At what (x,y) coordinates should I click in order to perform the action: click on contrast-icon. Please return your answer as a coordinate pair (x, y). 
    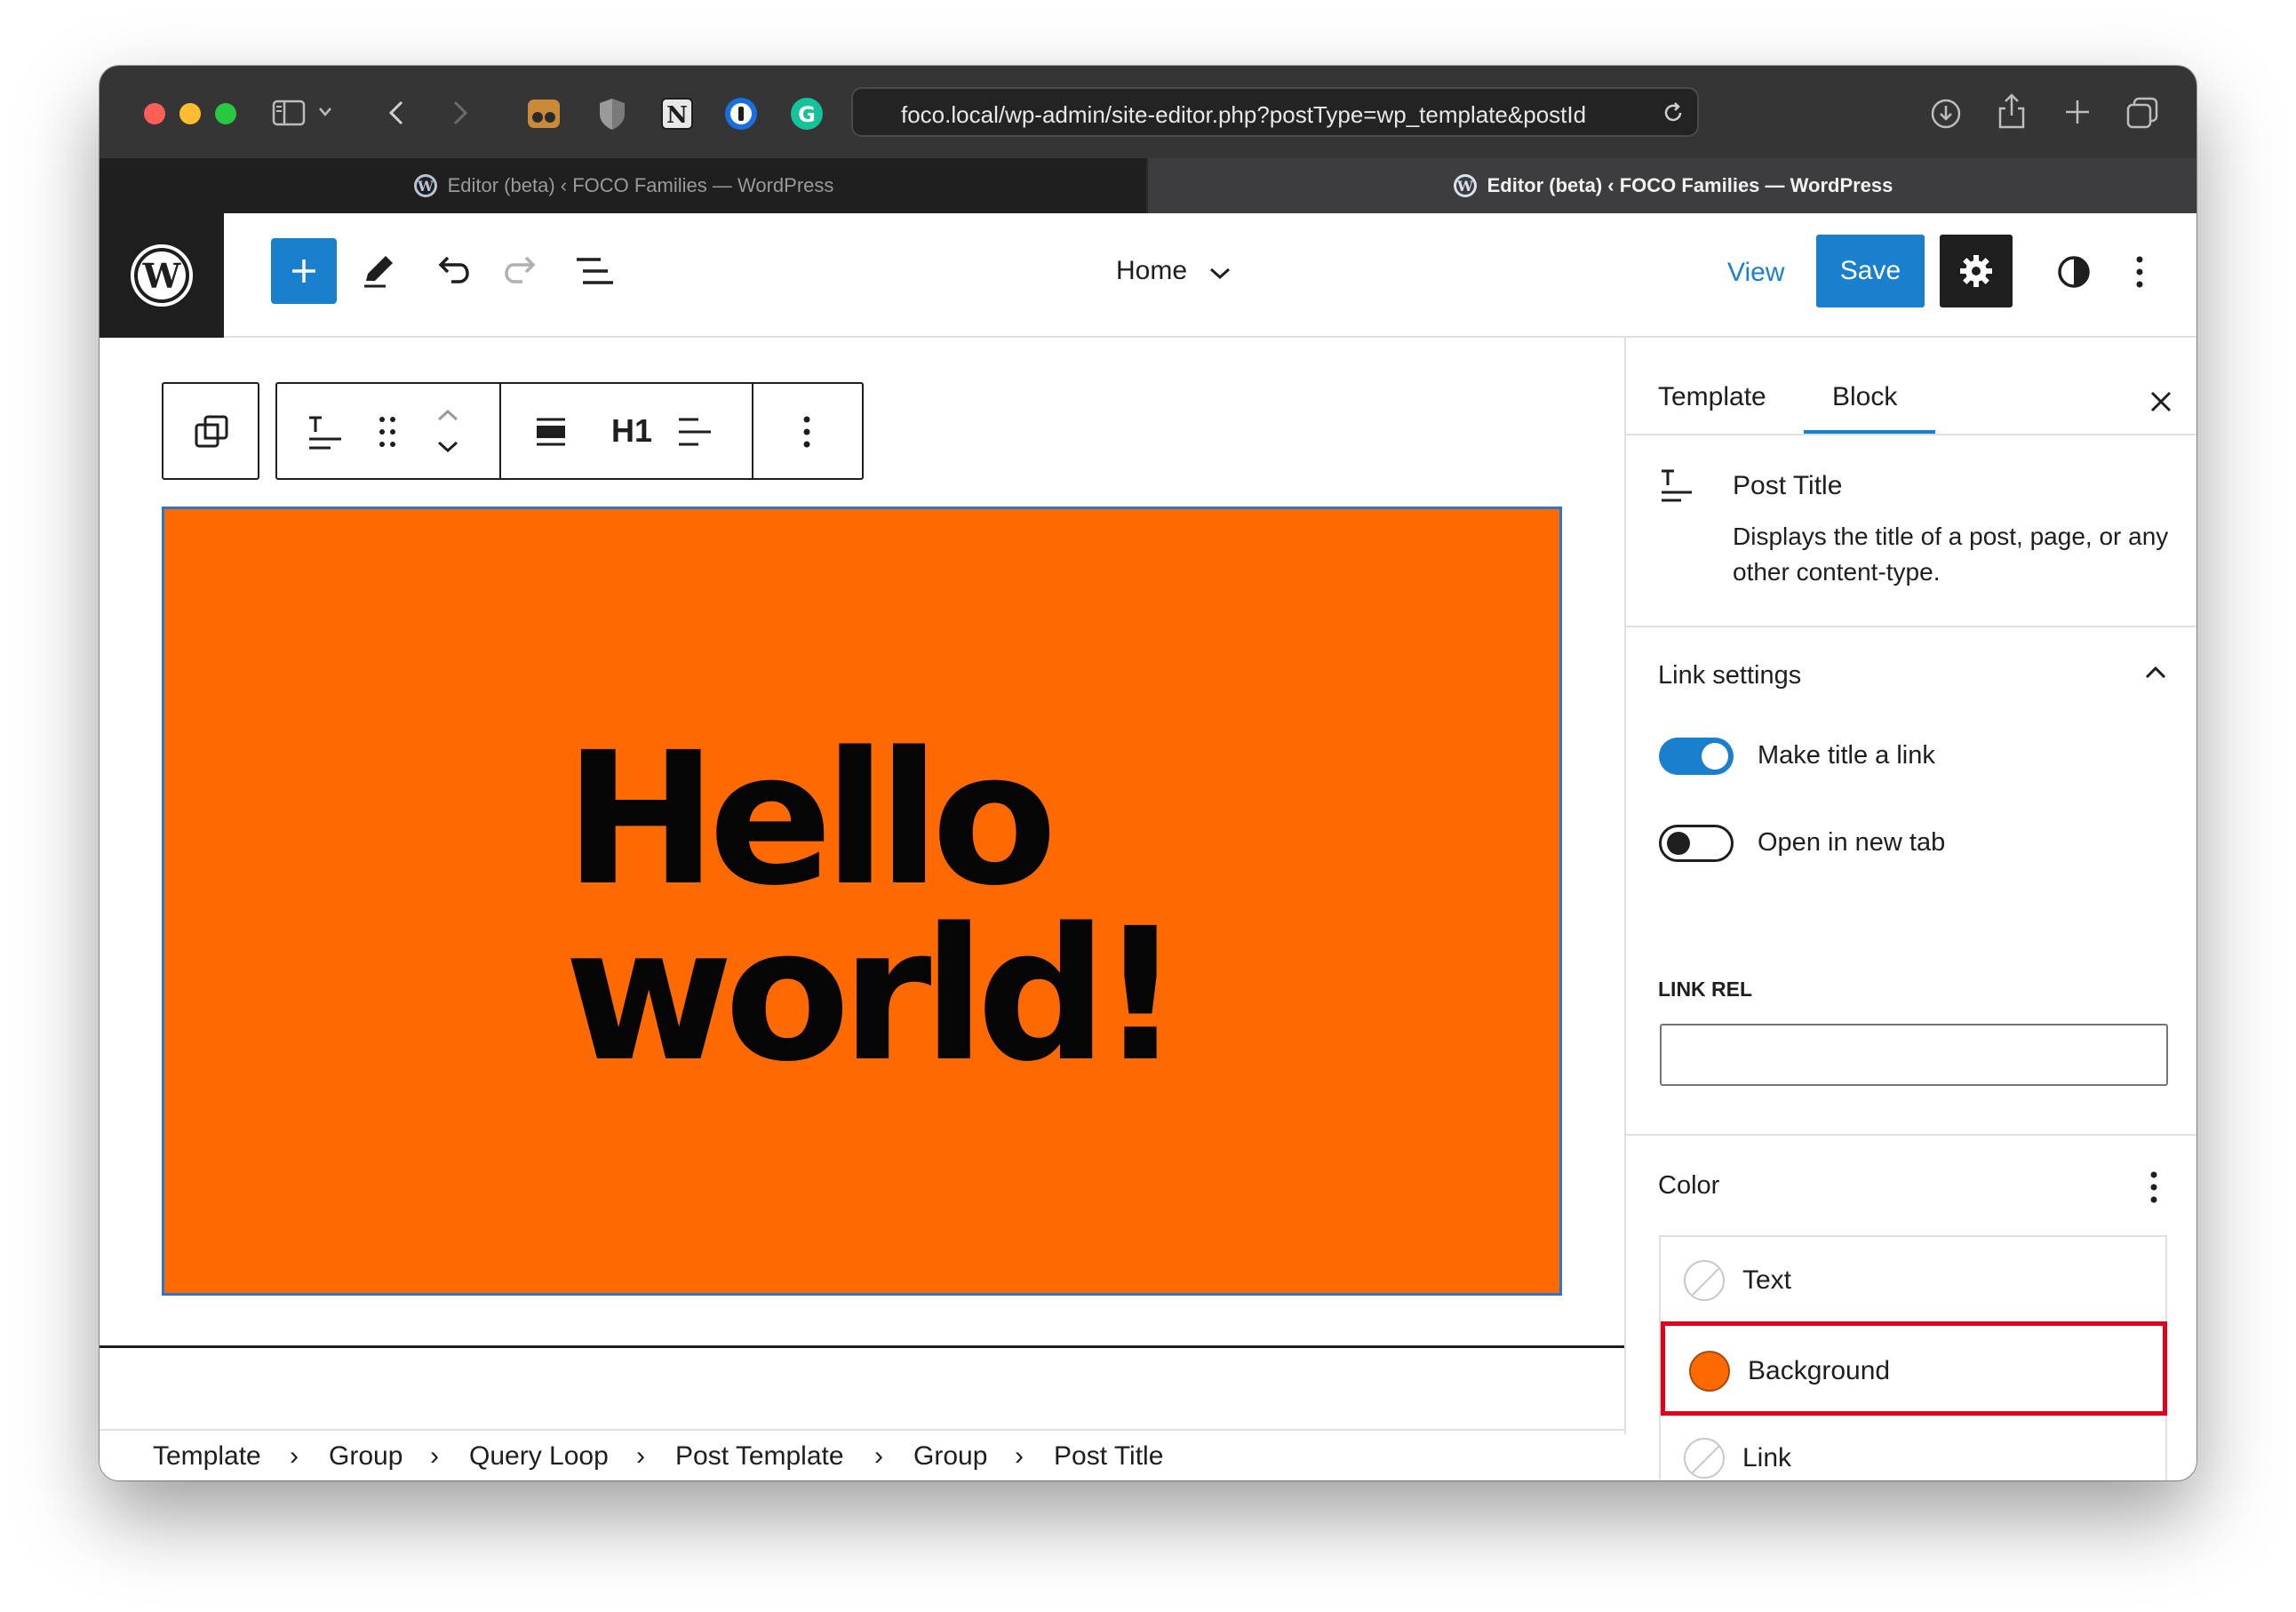
    Looking at the image, I should click on (2074, 272).